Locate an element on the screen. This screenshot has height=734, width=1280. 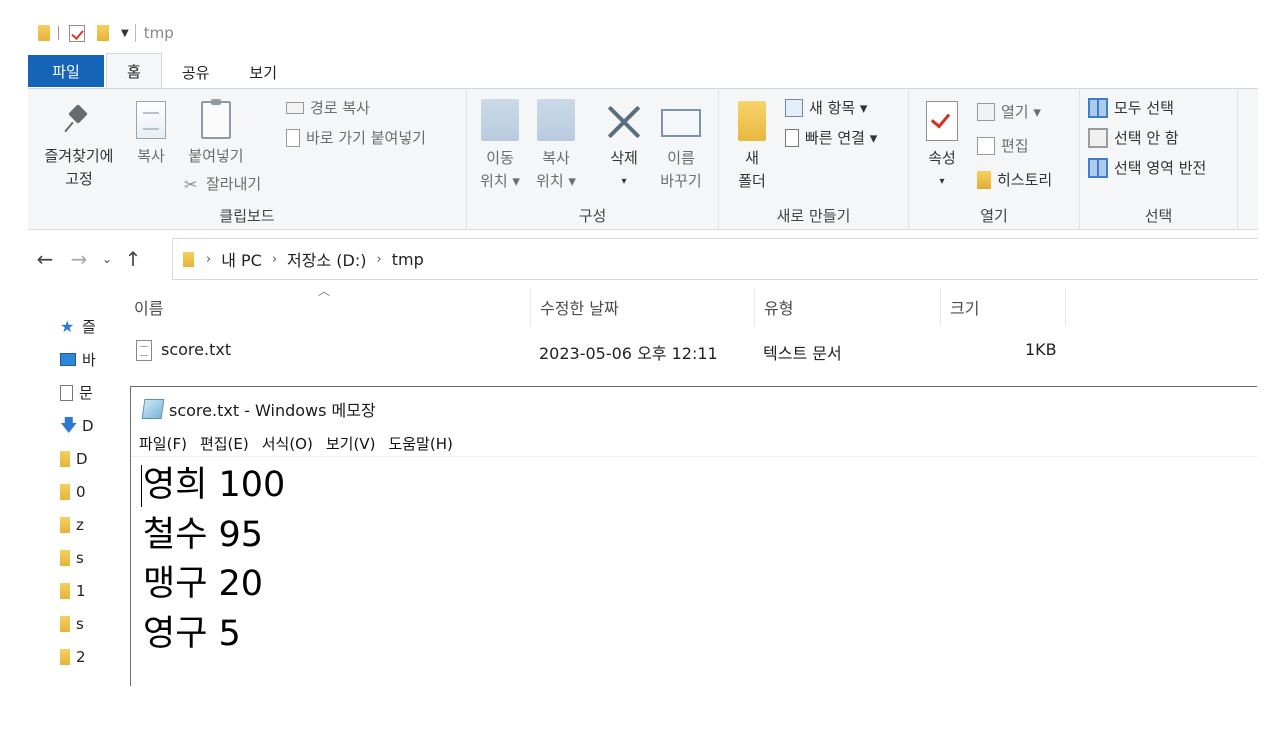
column-header-type: 유형 is located at coordinates (778, 307).